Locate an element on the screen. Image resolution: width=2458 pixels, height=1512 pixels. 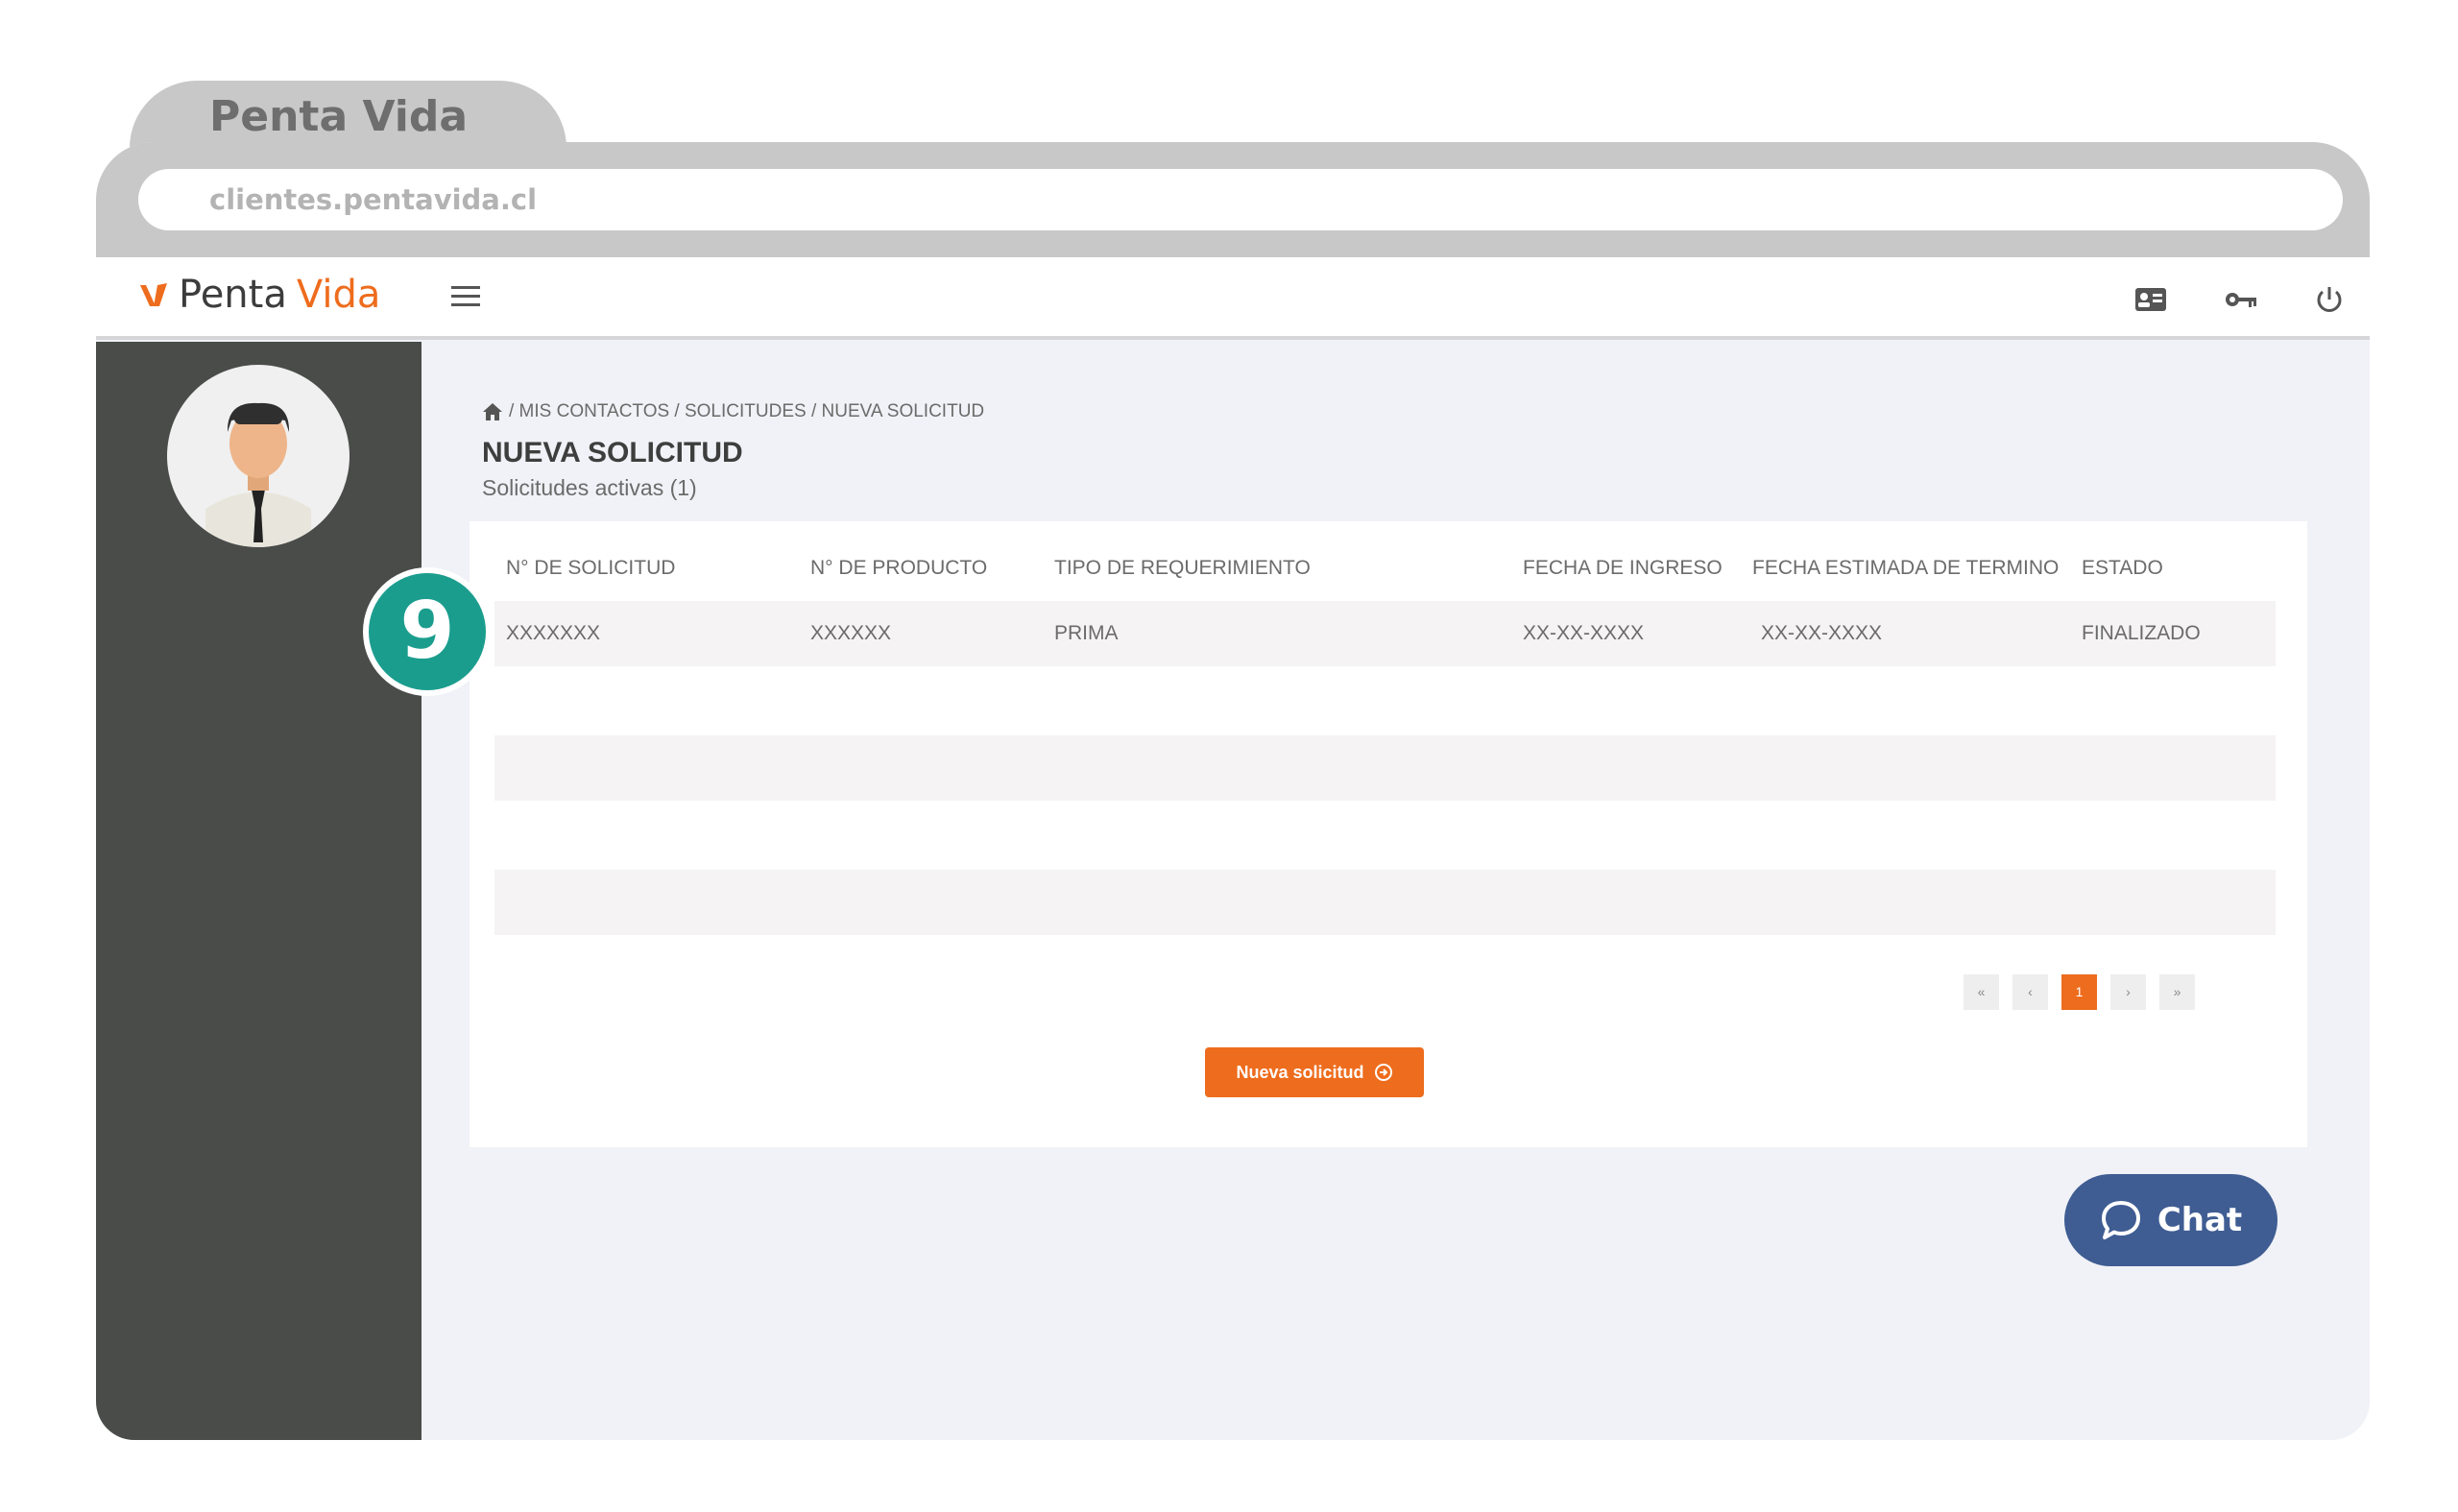
step-number: 9 is located at coordinates (428, 631).